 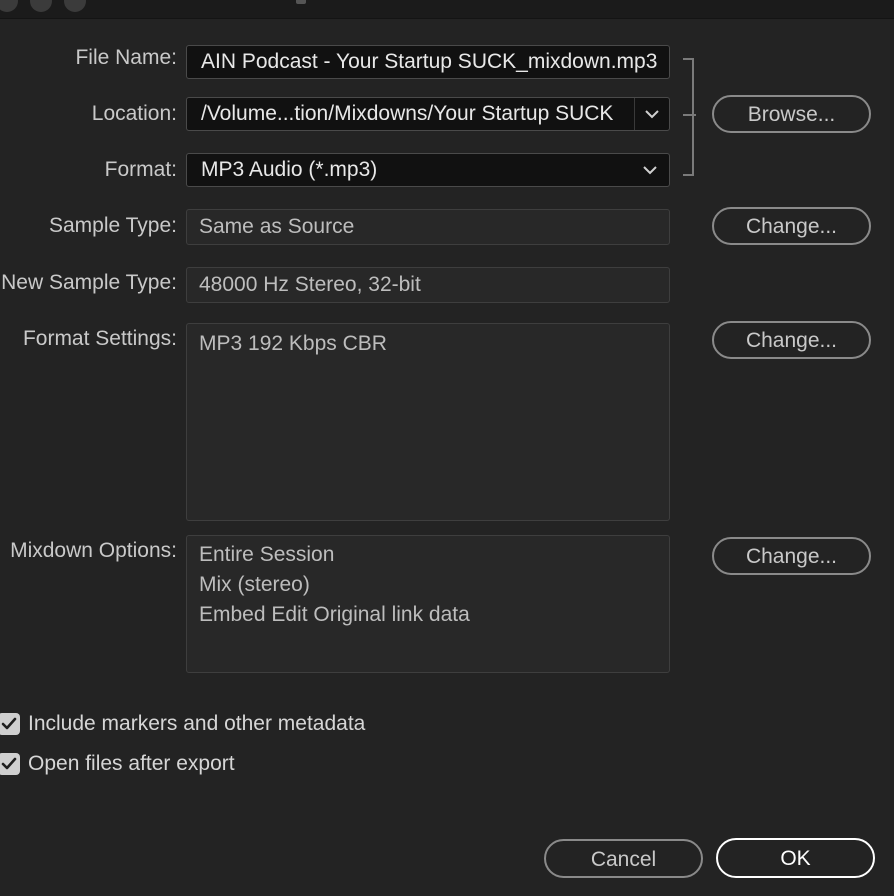 I want to click on zoom-window-icon, so click(x=75, y=6).